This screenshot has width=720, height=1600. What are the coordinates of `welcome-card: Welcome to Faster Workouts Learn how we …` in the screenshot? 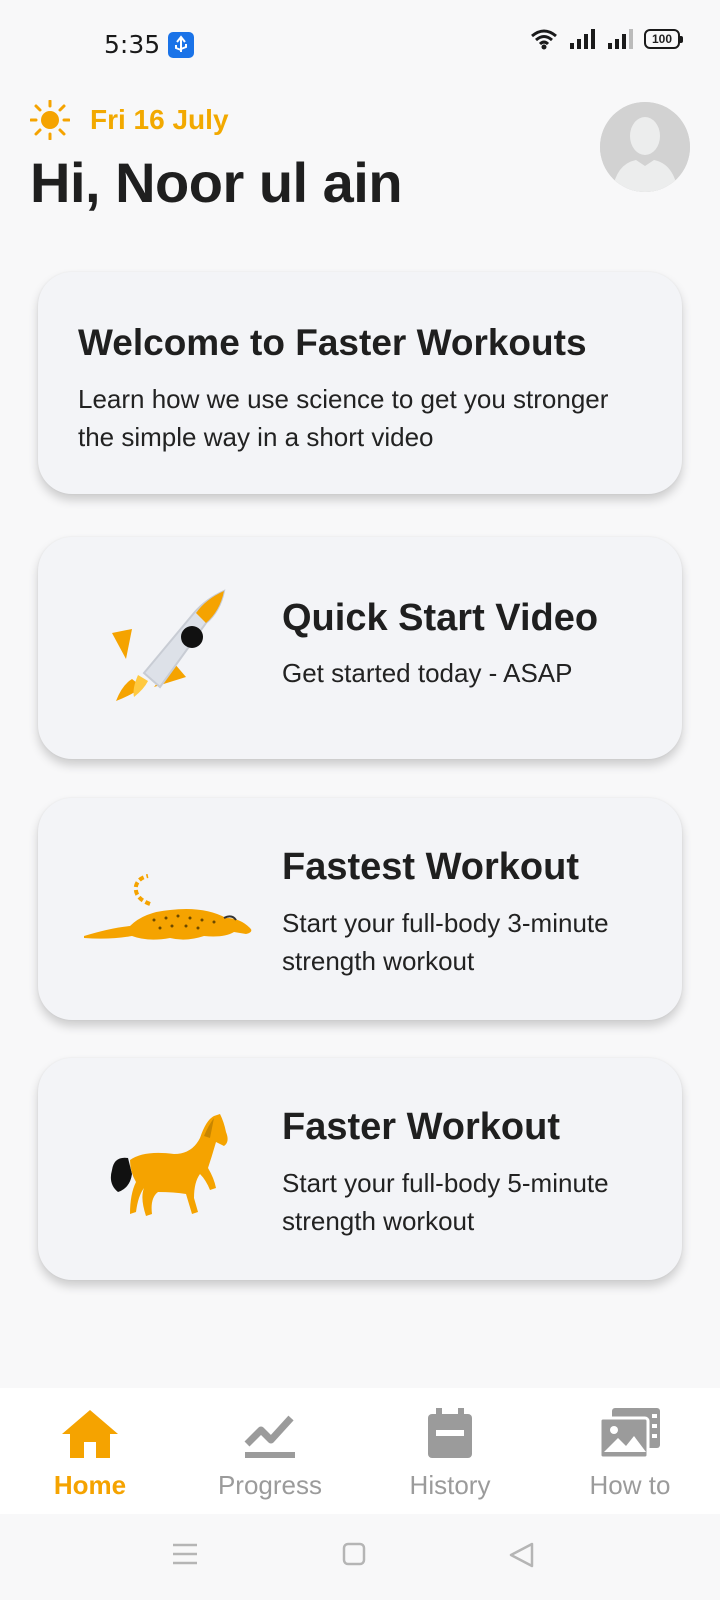 It's located at (360, 383).